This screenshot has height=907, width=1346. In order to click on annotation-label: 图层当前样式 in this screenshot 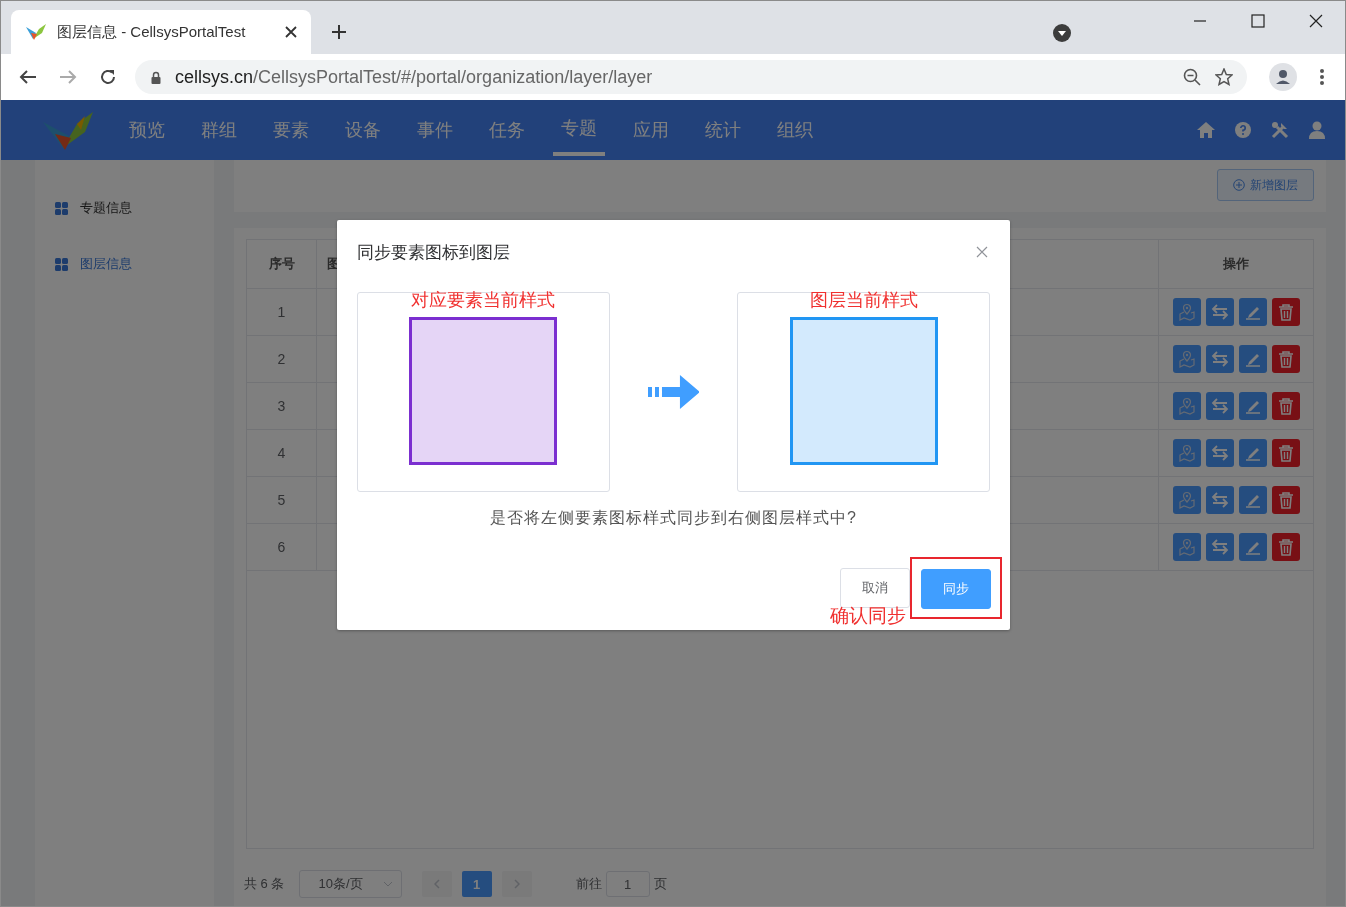, I will do `click(863, 301)`.